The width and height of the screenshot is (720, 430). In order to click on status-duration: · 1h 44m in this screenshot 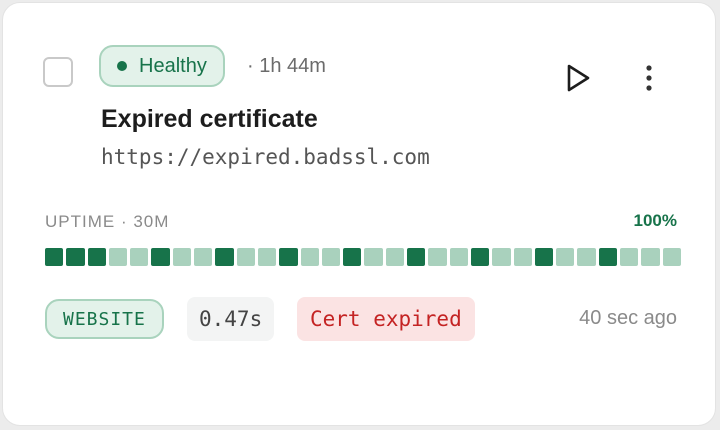, I will do `click(286, 66)`.